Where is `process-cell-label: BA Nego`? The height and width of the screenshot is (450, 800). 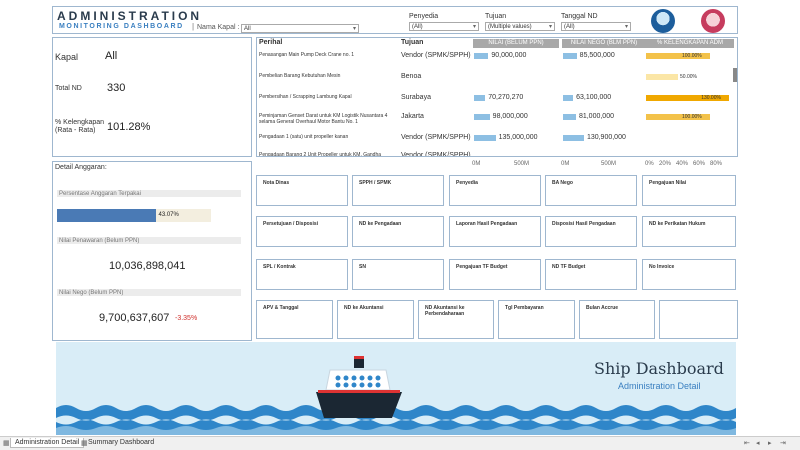 process-cell-label: BA Nego is located at coordinates (562, 183).